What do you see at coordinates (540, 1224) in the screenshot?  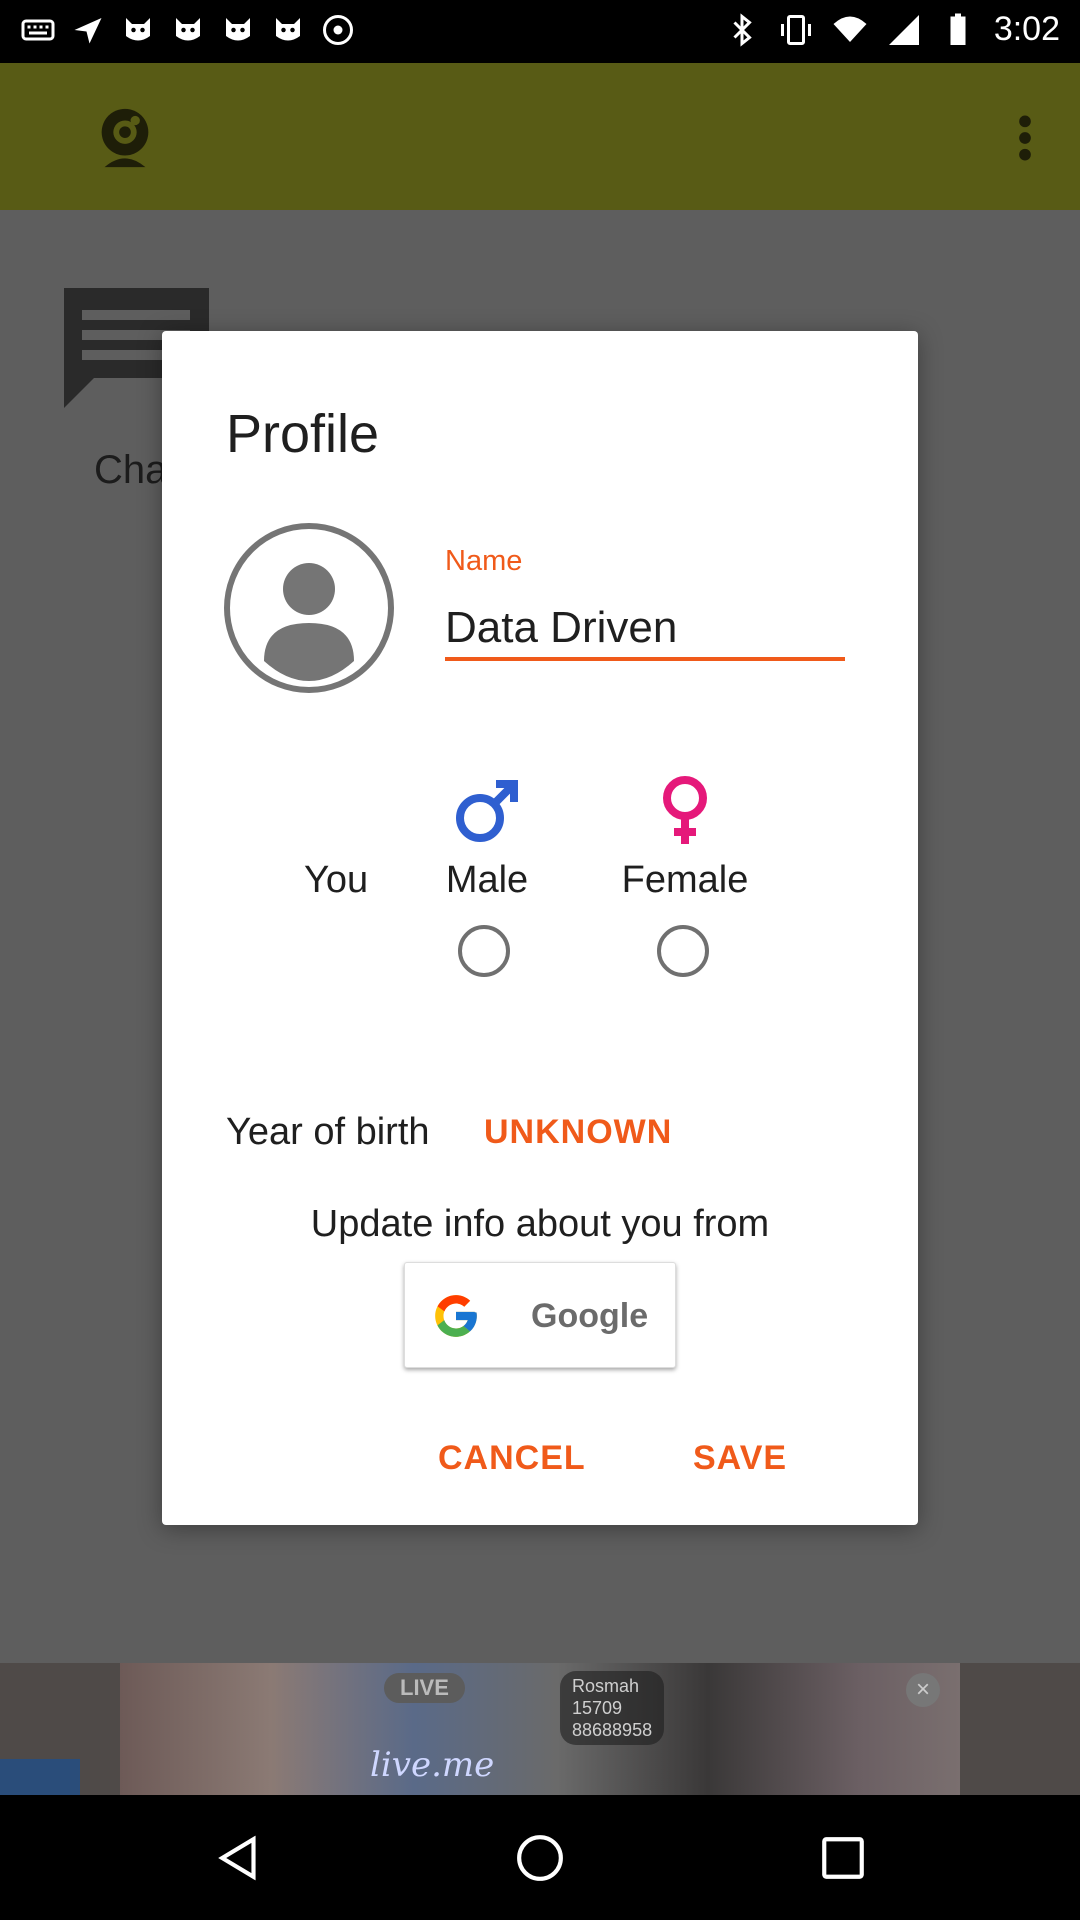 I see `update-info-text: Update info about you from` at bounding box center [540, 1224].